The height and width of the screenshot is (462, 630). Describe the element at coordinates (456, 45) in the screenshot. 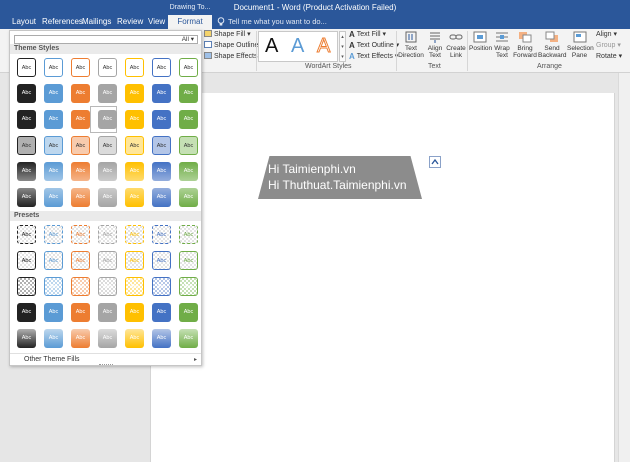

I see `create-link-button: Create Link` at that location.